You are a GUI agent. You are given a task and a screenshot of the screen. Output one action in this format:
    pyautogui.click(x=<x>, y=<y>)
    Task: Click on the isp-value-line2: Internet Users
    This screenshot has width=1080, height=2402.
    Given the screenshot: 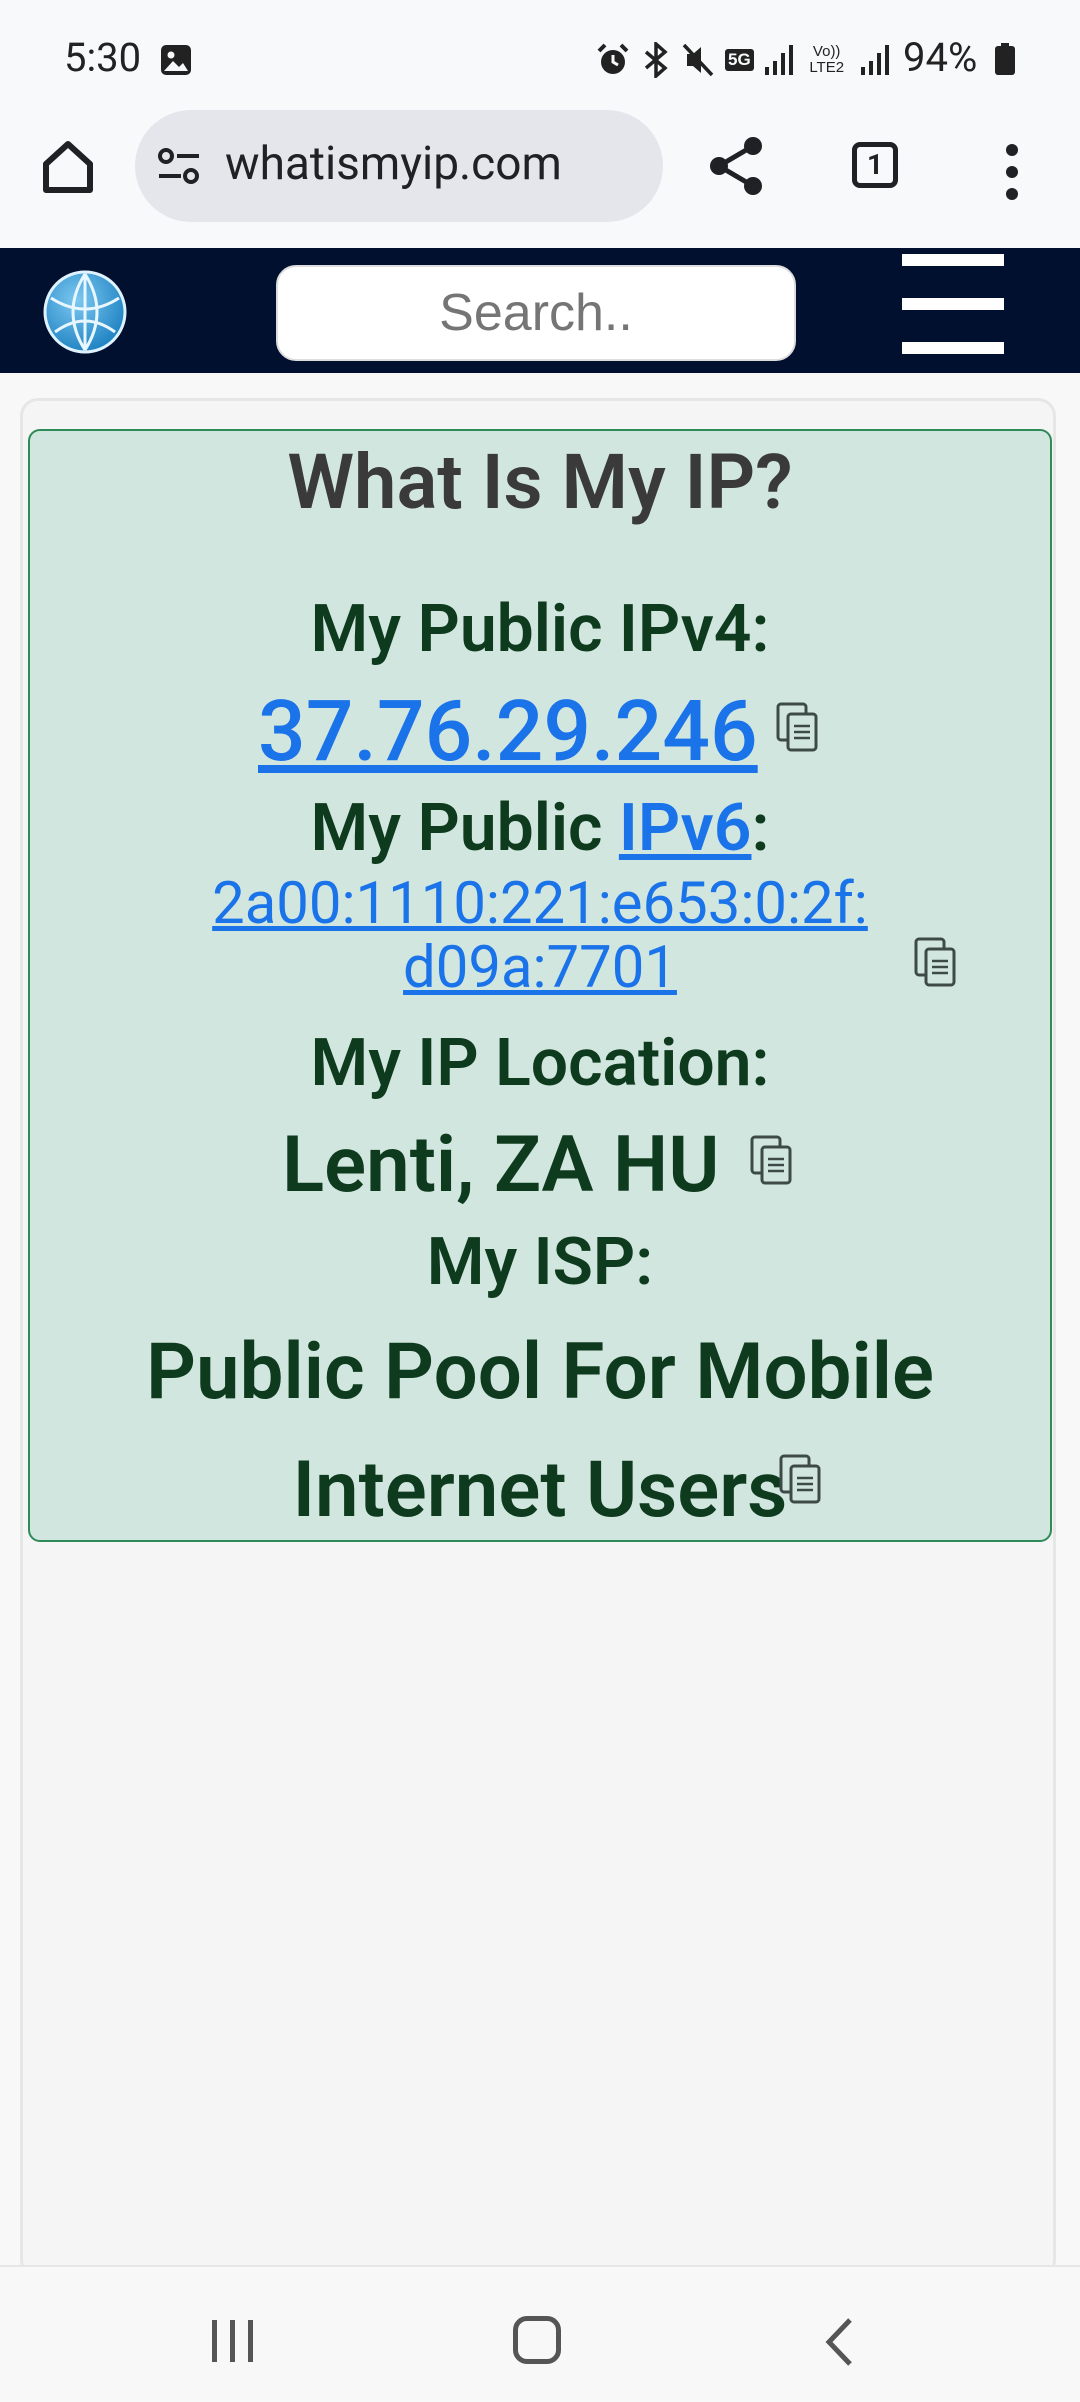 What is the action you would take?
    pyautogui.click(x=540, y=1490)
    